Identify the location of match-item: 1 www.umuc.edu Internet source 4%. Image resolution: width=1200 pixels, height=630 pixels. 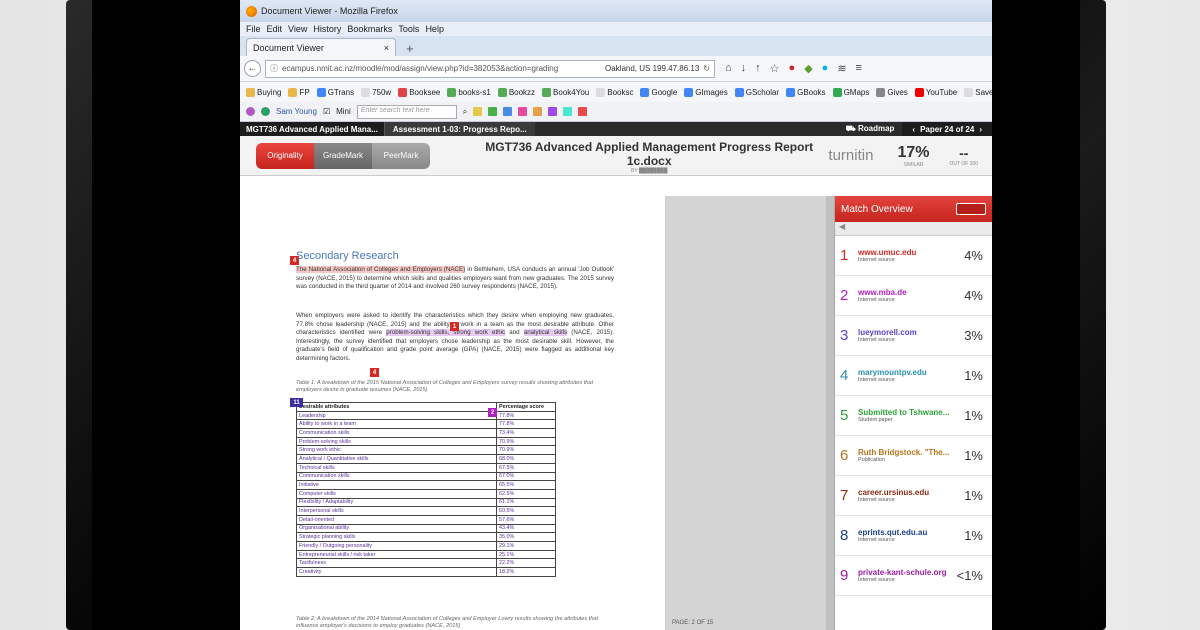
(913, 256).